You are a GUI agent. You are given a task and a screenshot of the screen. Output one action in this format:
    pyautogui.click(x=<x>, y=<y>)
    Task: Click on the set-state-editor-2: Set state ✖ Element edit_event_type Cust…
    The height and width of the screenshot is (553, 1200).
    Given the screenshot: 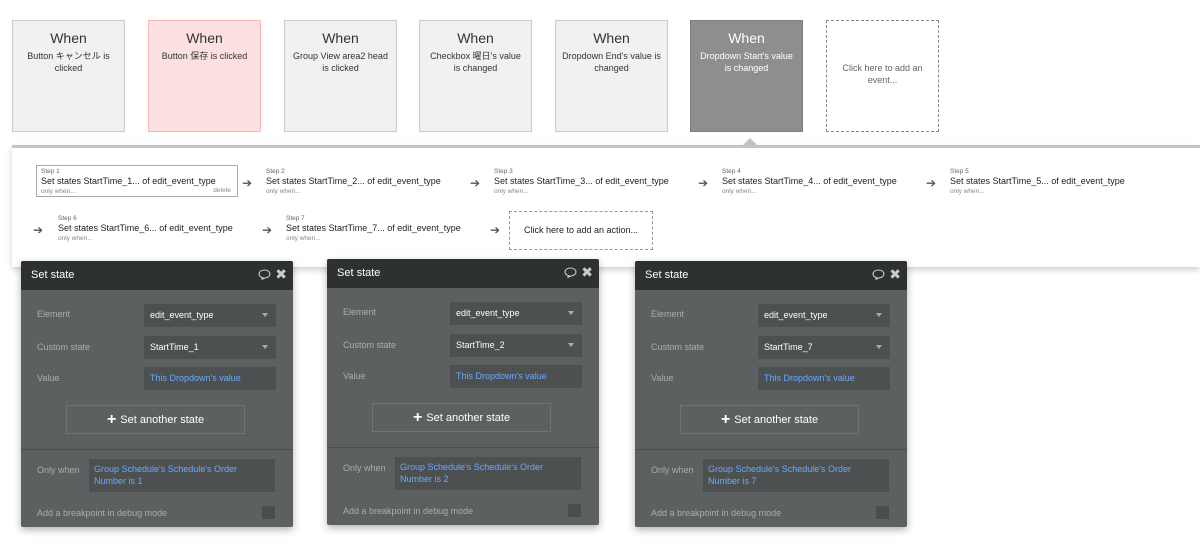 What is the action you would take?
    pyautogui.click(x=463, y=392)
    